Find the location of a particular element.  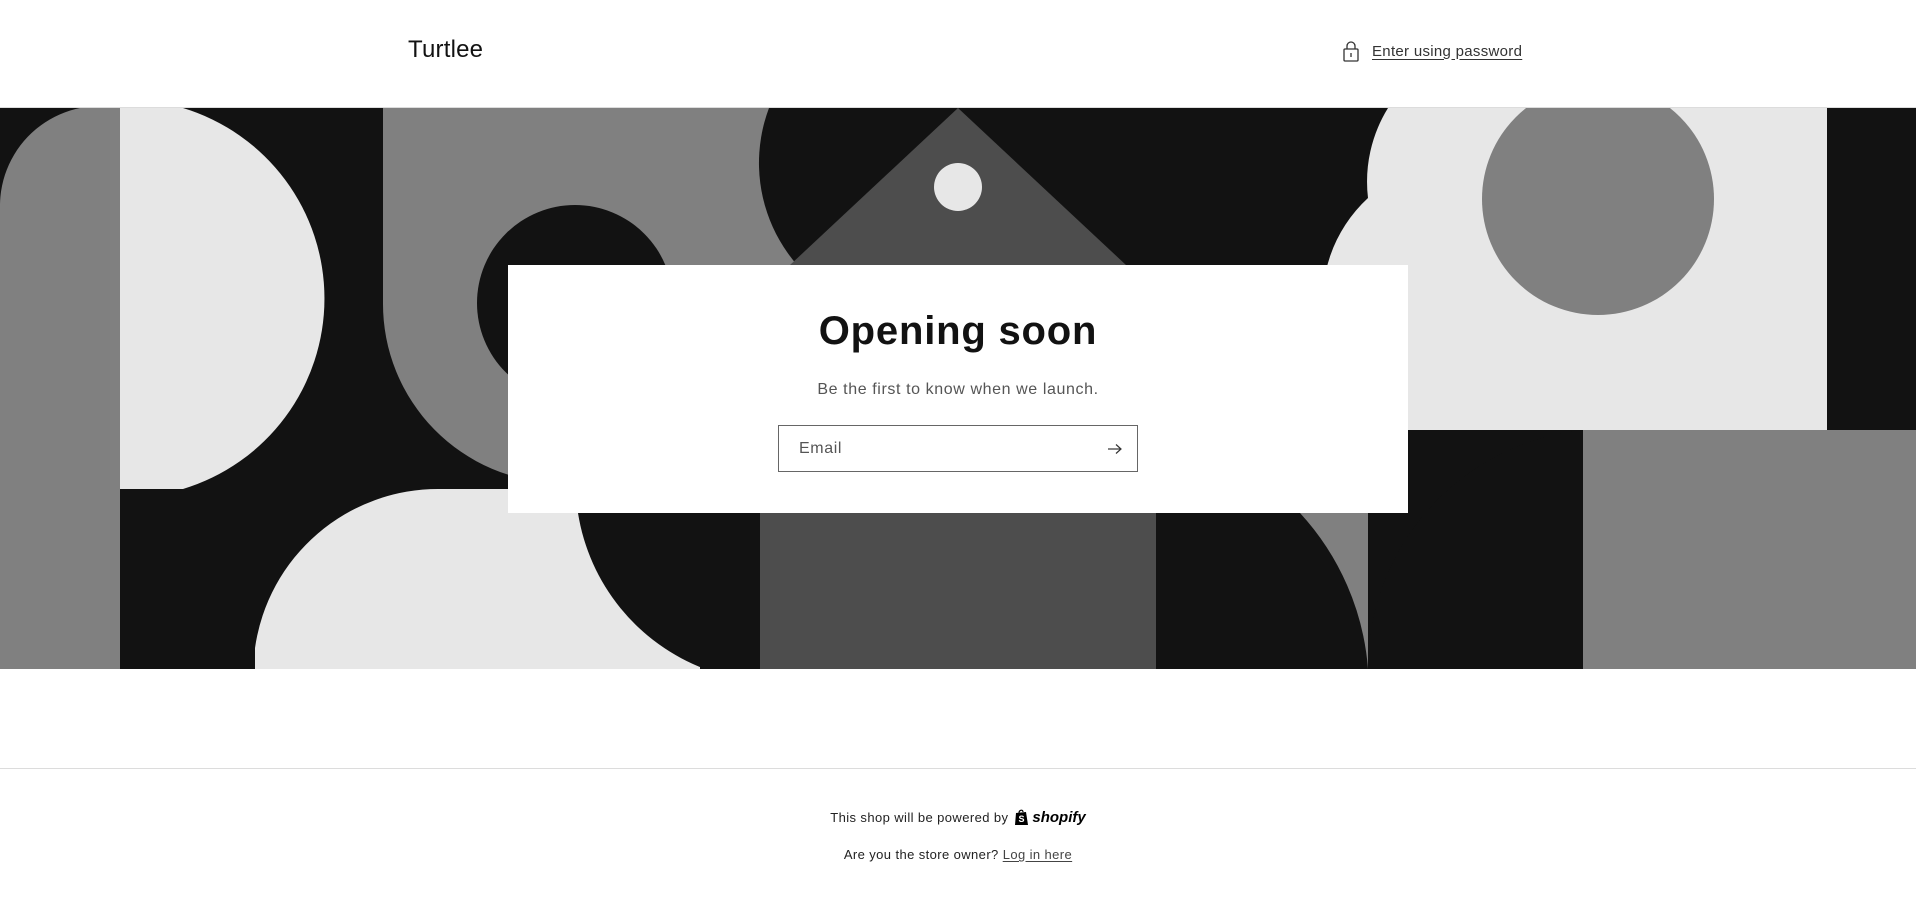

store-logo: Turtlee is located at coordinates (445, 50).